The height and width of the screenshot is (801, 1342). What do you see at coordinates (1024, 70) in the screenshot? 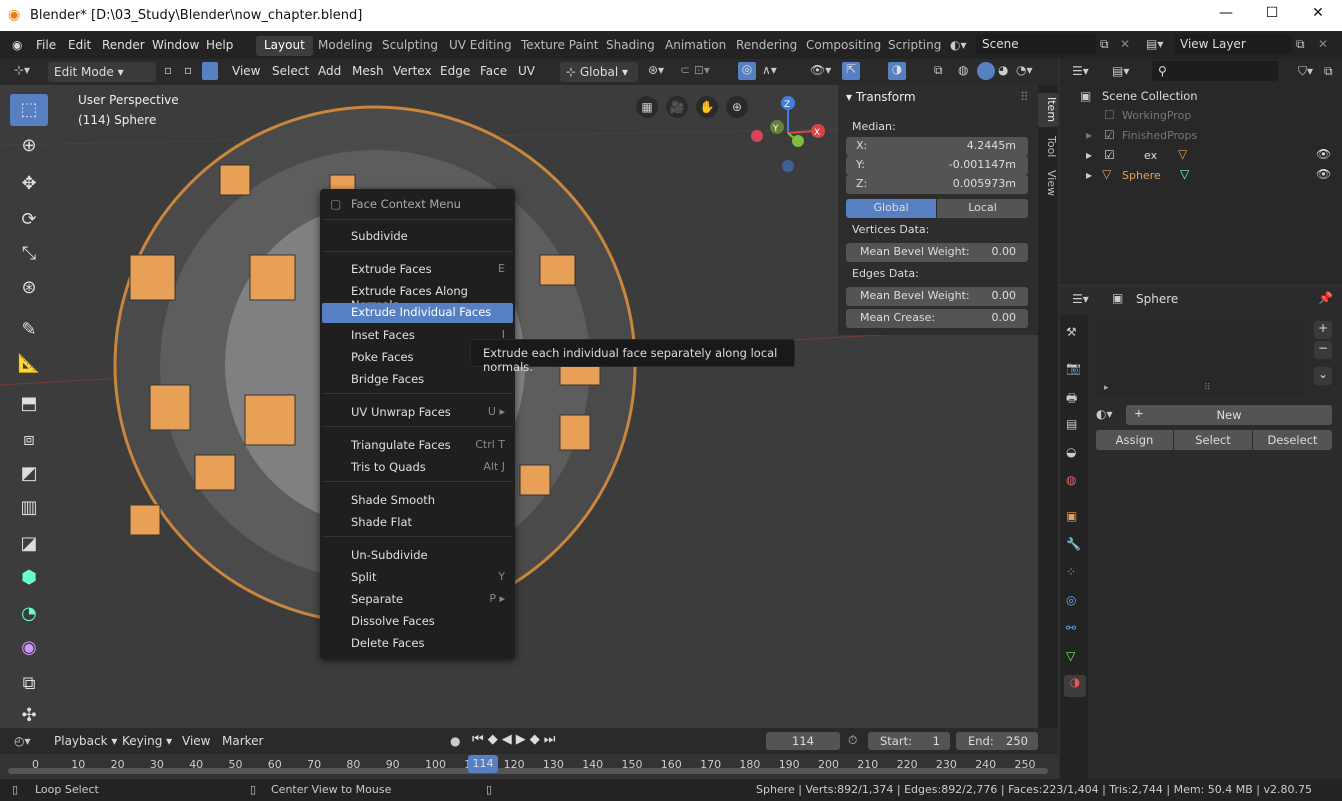
I see `rendered-shading-icon: ◔▾` at bounding box center [1024, 70].